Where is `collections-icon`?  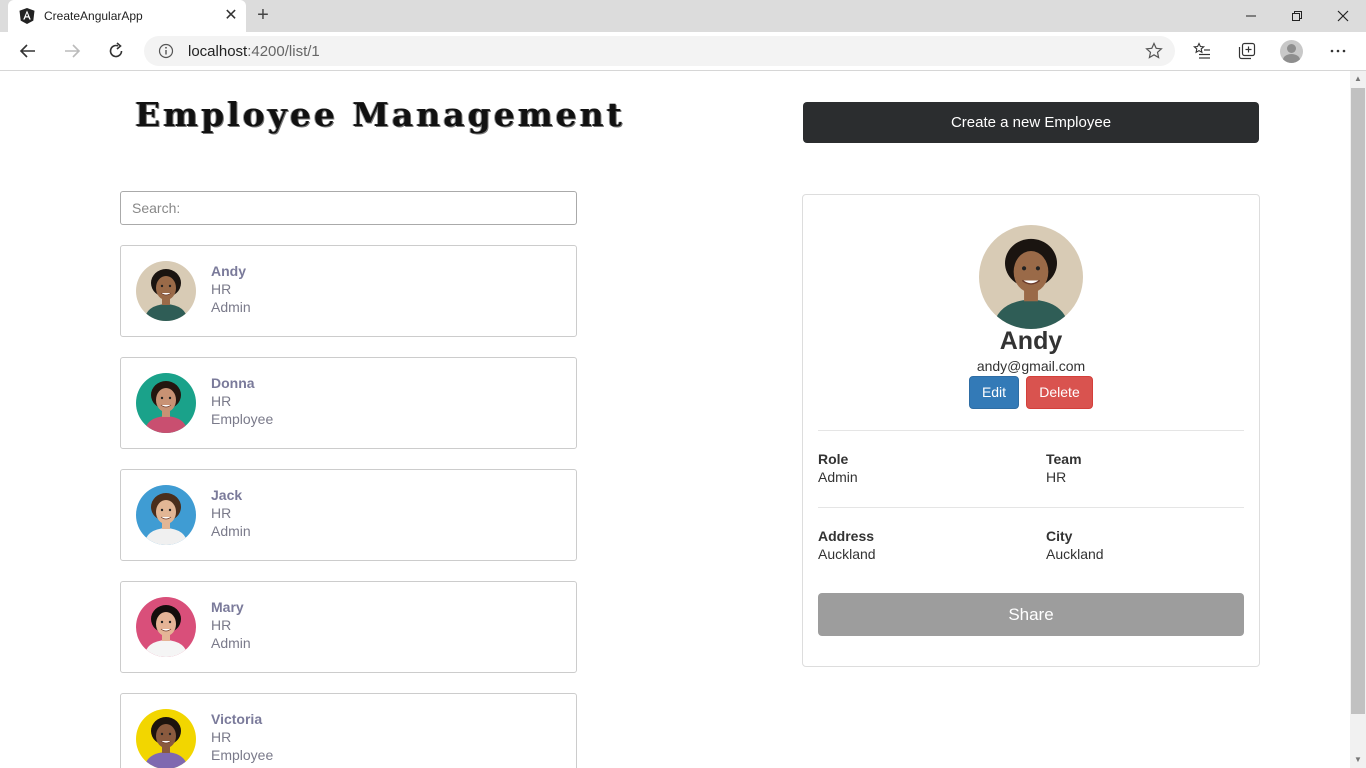
collections-icon is located at coordinates (1247, 51).